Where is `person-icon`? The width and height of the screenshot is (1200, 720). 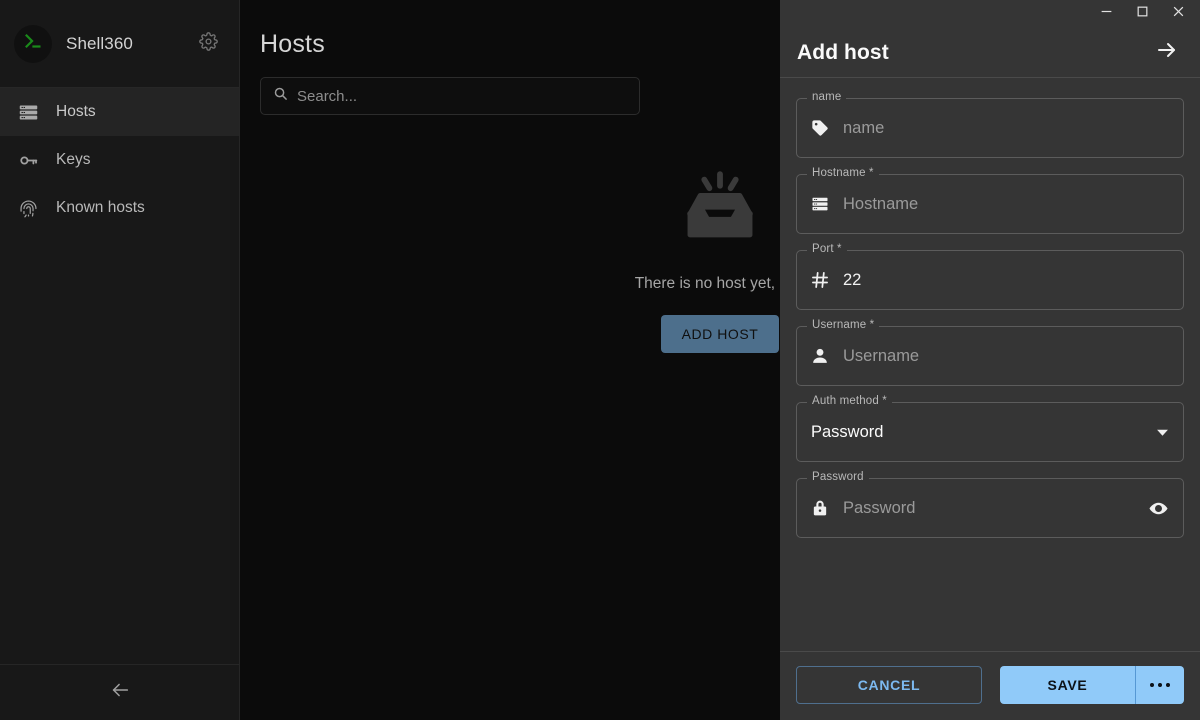 person-icon is located at coordinates (820, 356).